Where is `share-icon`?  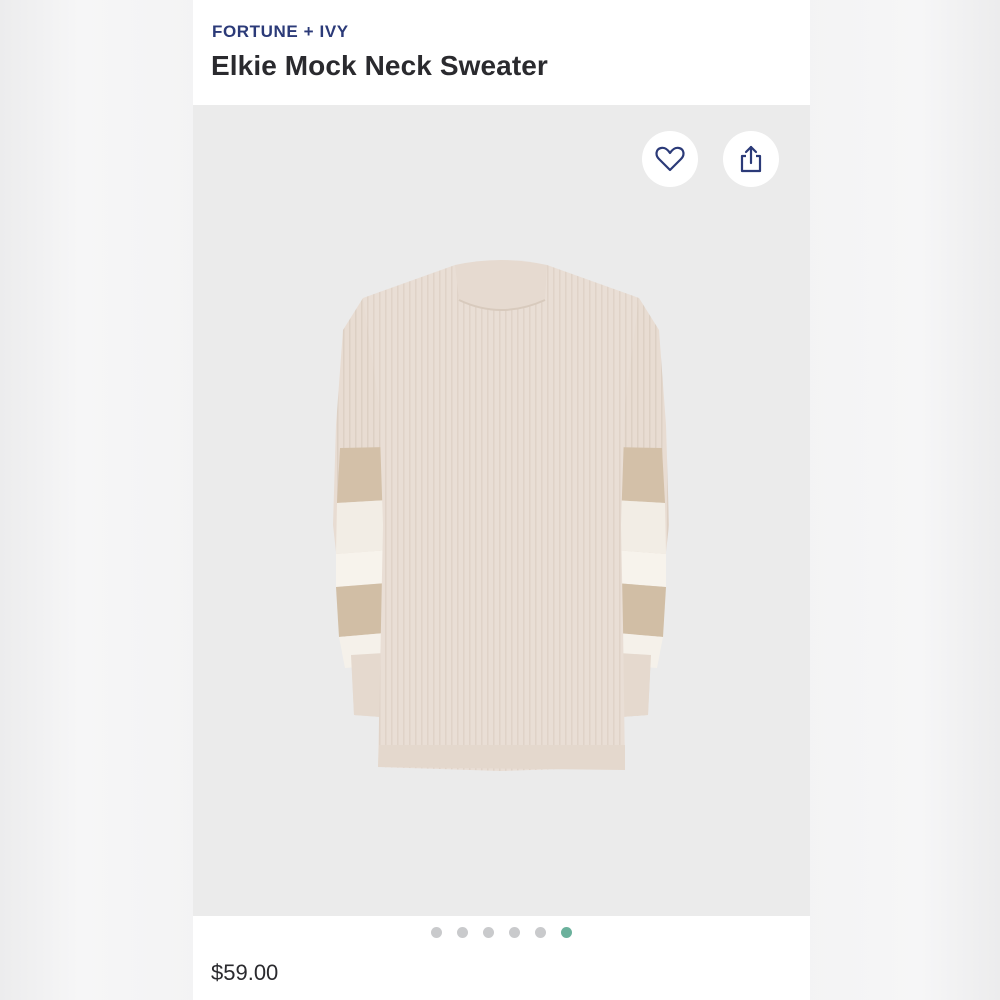 share-icon is located at coordinates (751, 159).